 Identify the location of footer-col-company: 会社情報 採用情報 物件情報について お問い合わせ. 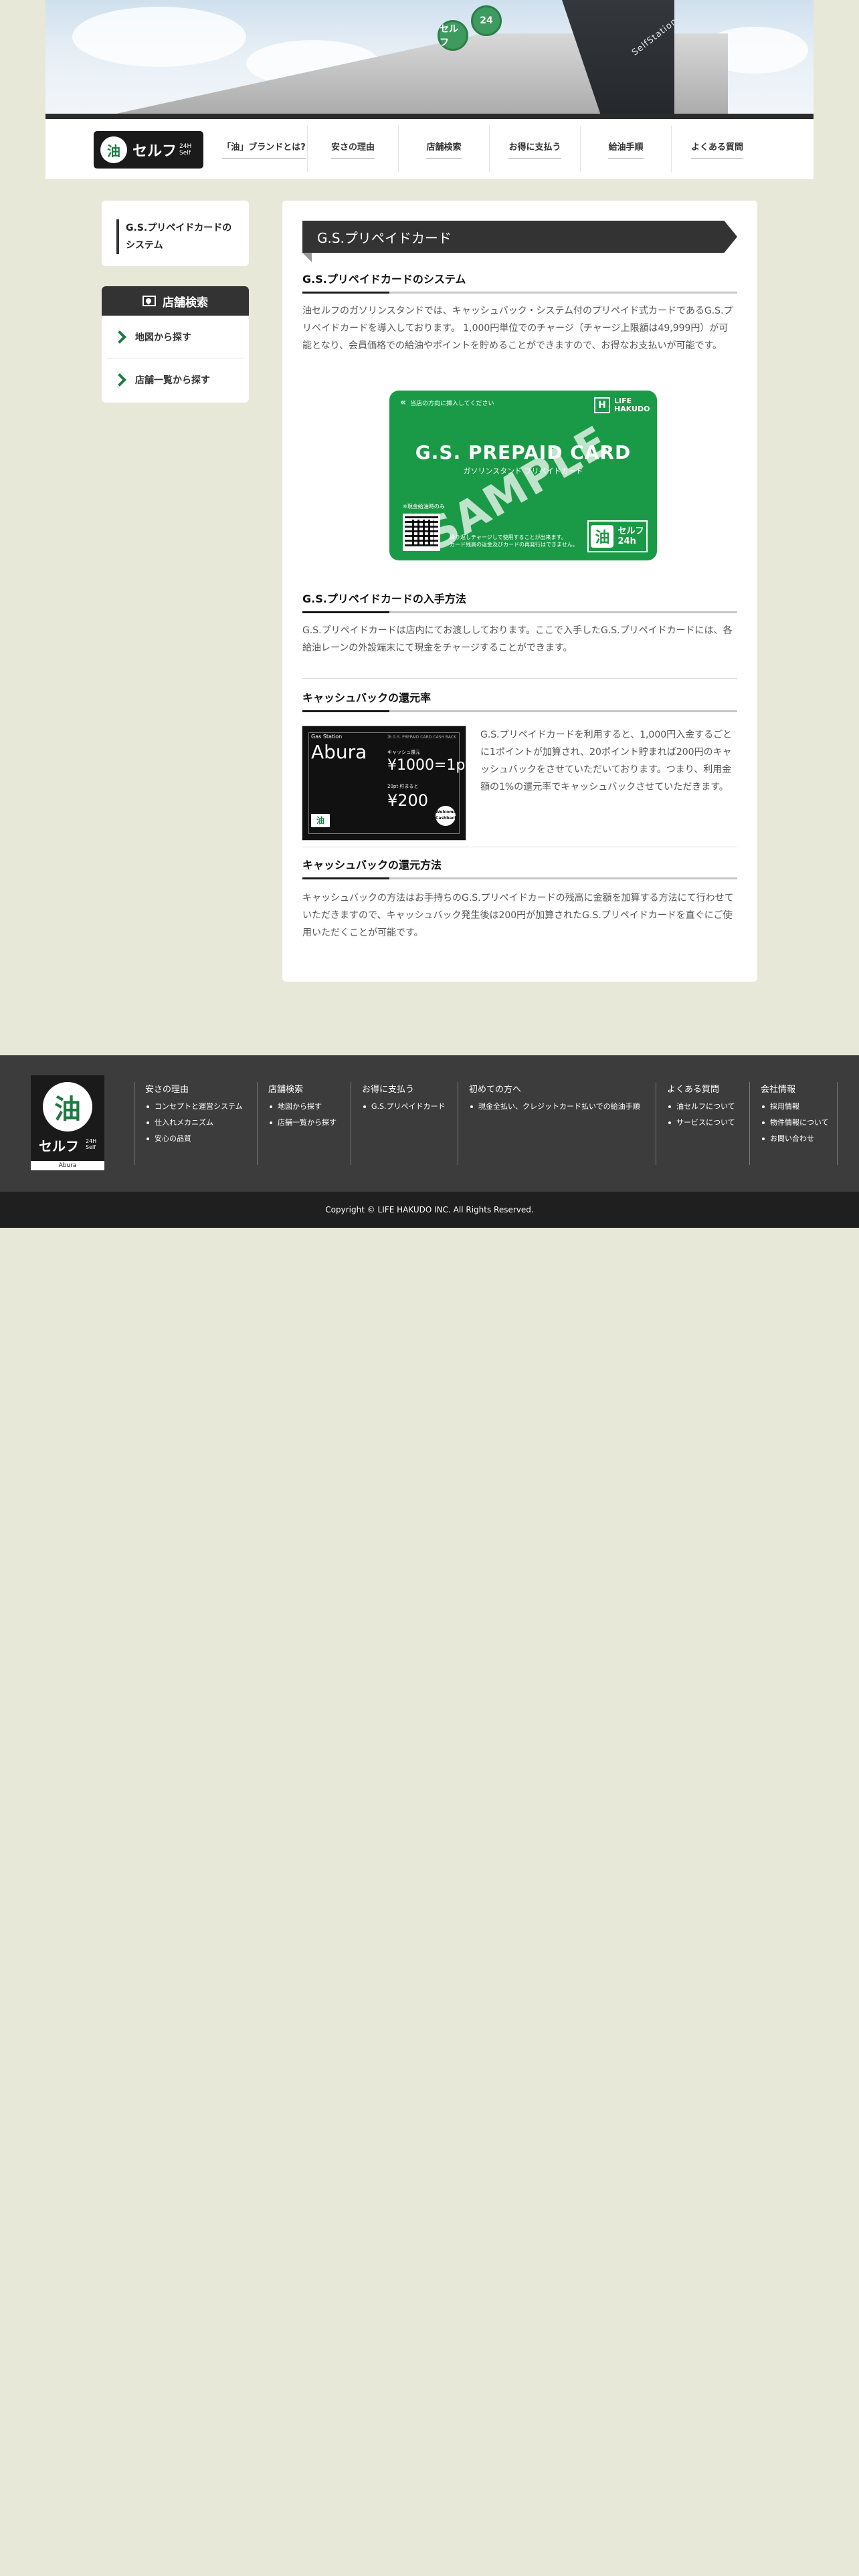
(794, 1123).